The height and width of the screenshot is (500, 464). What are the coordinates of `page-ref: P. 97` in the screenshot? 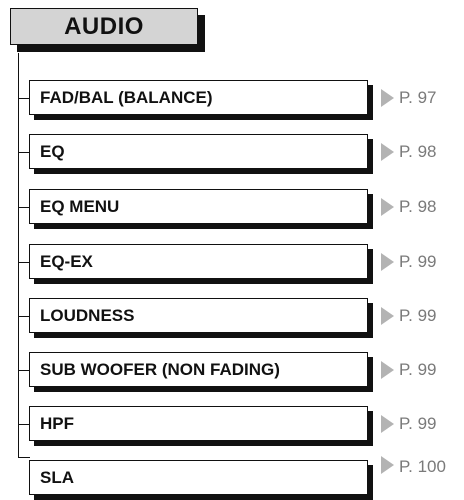 It's located at (418, 97).